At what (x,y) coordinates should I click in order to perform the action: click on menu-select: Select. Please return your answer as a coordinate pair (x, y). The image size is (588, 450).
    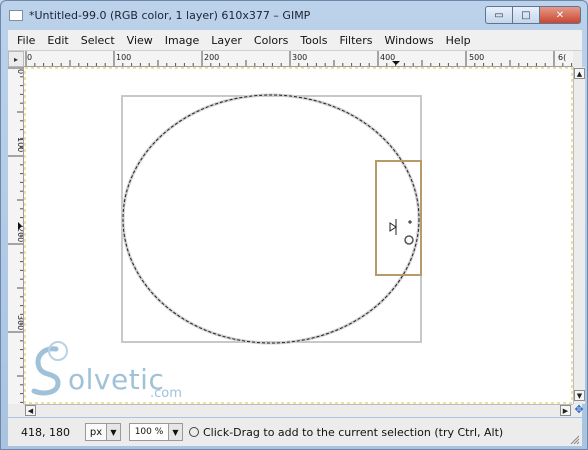
    Looking at the image, I should click on (98, 40).